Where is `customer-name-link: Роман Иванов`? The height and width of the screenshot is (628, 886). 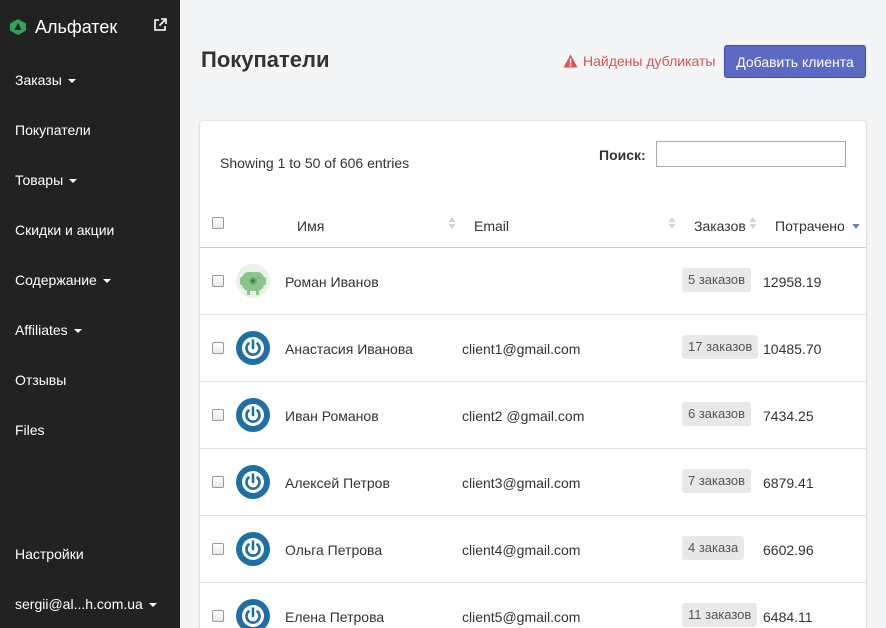
customer-name-link: Роман Иванов is located at coordinates (332, 282).